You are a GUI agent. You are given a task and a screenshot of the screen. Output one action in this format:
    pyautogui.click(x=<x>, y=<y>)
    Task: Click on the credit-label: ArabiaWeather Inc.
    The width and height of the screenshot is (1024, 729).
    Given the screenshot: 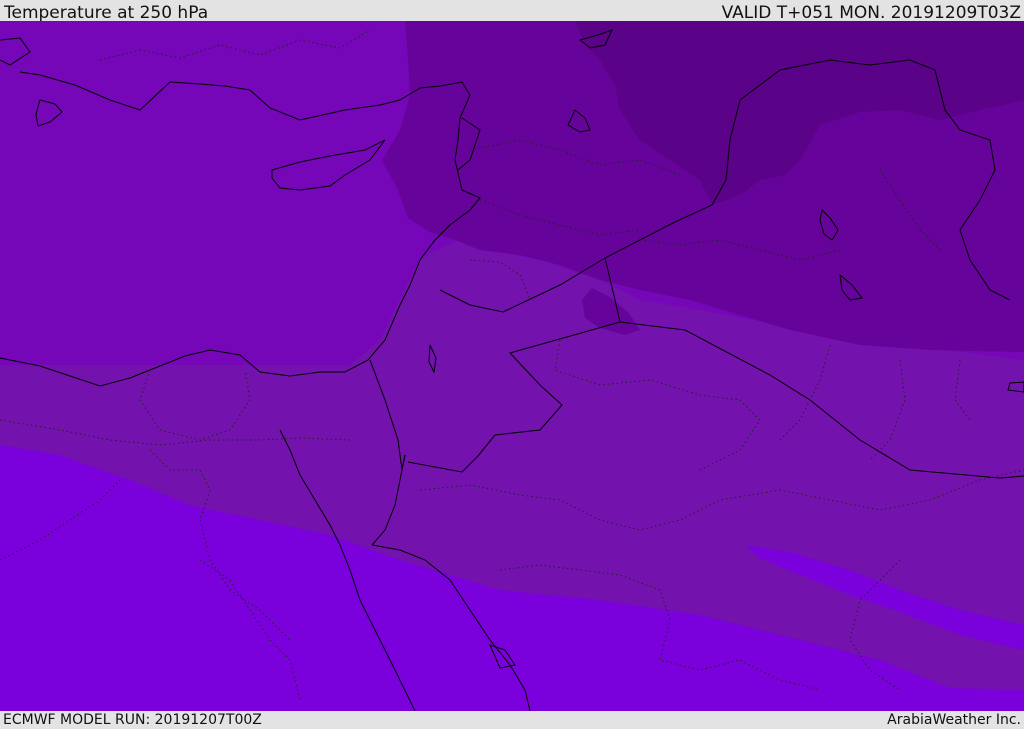 What is the action you would take?
    pyautogui.click(x=954, y=720)
    